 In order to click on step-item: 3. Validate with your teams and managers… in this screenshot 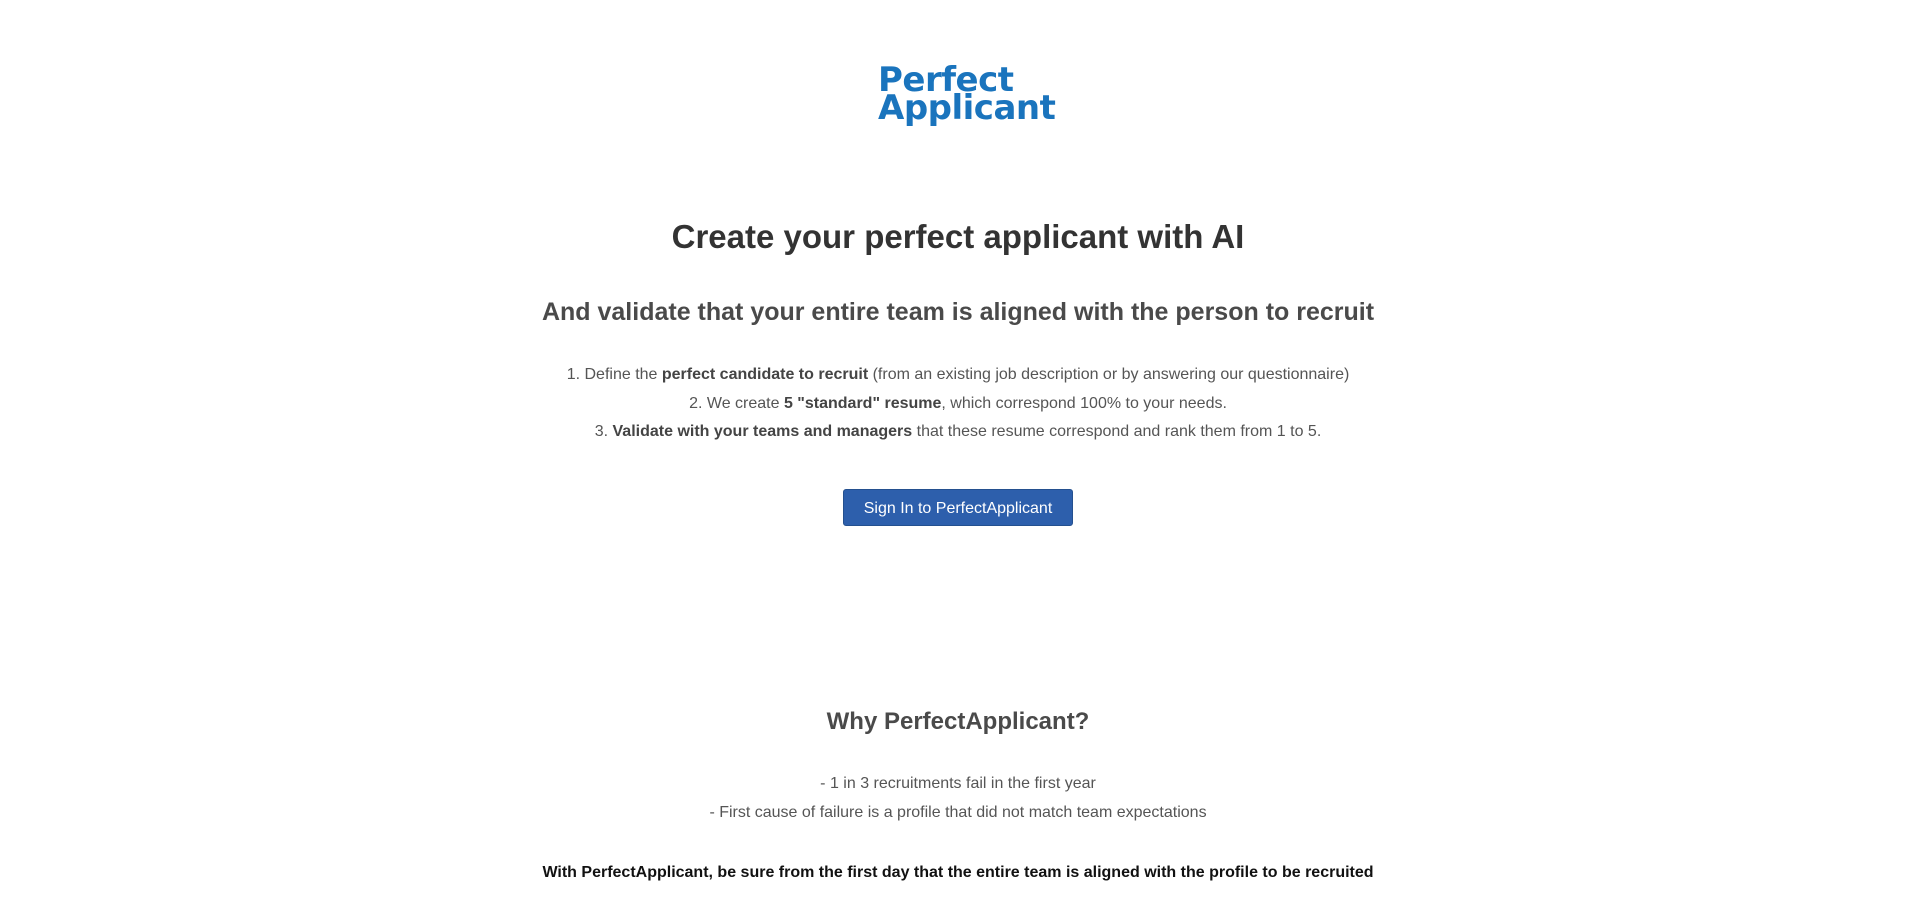, I will do `click(958, 432)`.